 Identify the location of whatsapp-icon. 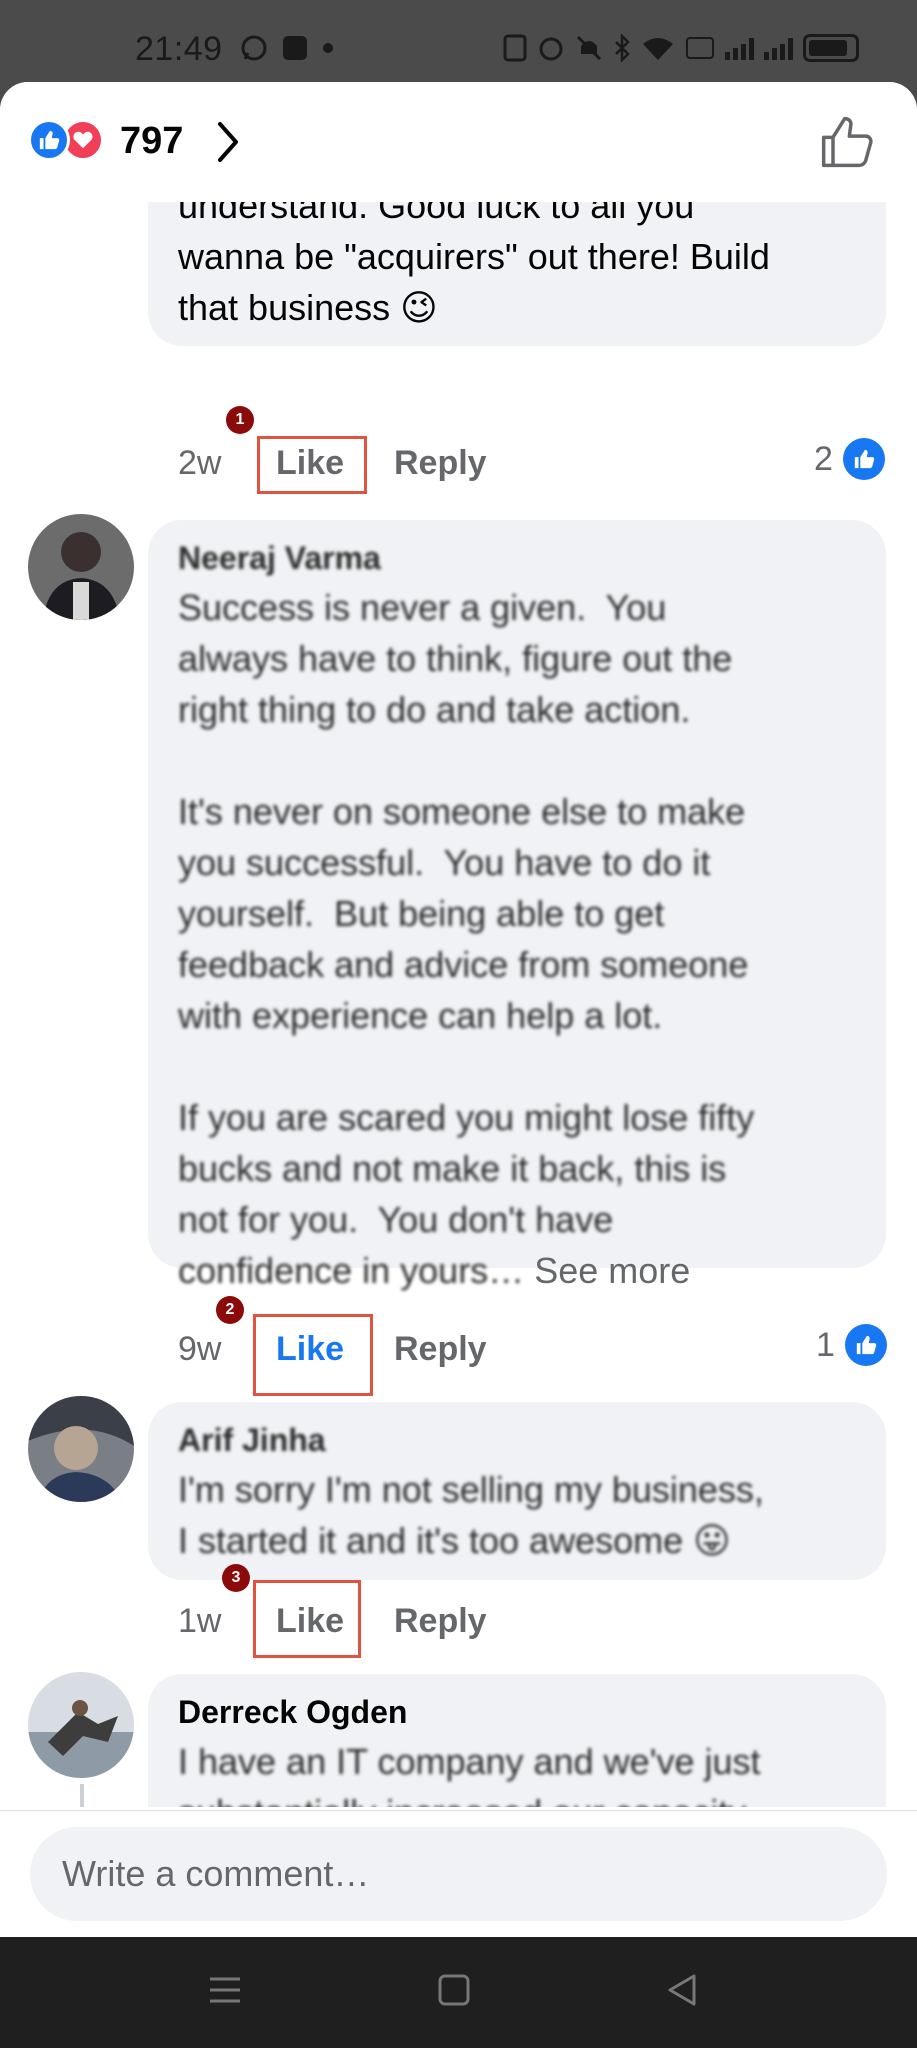
(254, 48).